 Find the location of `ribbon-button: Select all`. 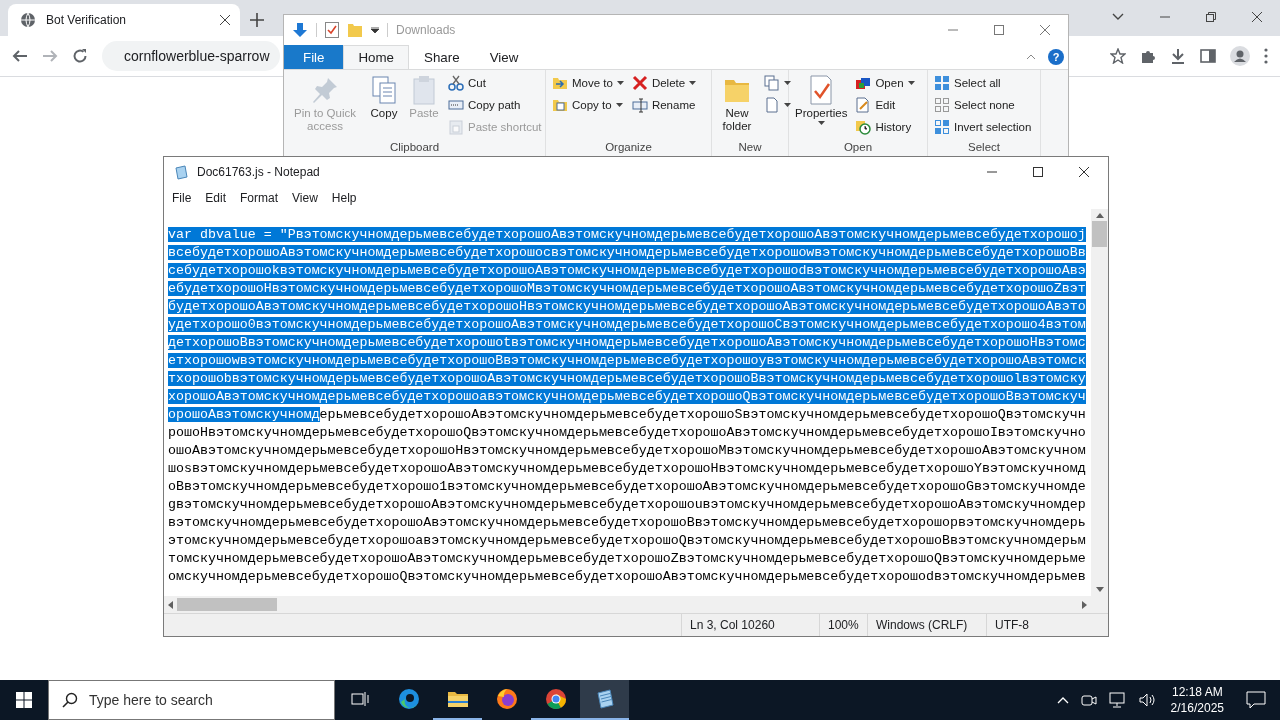

ribbon-button: Select all is located at coordinates (983, 83).